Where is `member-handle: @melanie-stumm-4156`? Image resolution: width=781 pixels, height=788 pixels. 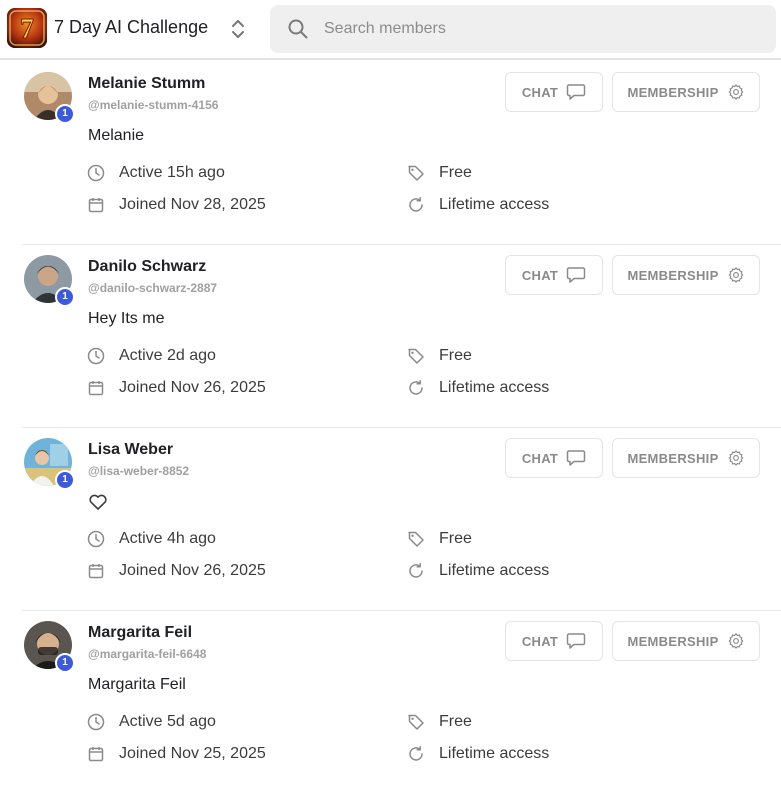
member-handle: @melanie-stumm-4156 is located at coordinates (153, 105).